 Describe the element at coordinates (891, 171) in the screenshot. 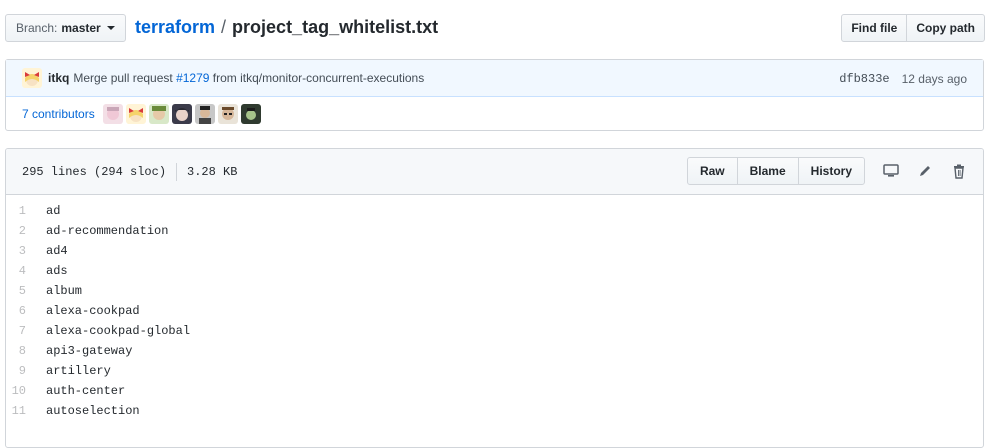

I see `desktop-icon` at that location.